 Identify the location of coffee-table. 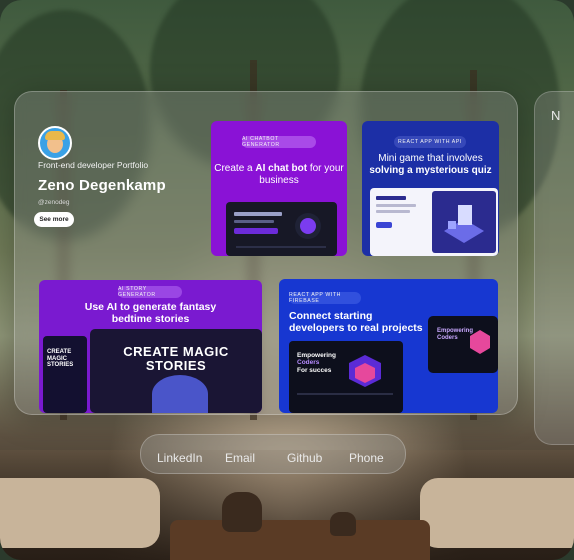
(300, 540).